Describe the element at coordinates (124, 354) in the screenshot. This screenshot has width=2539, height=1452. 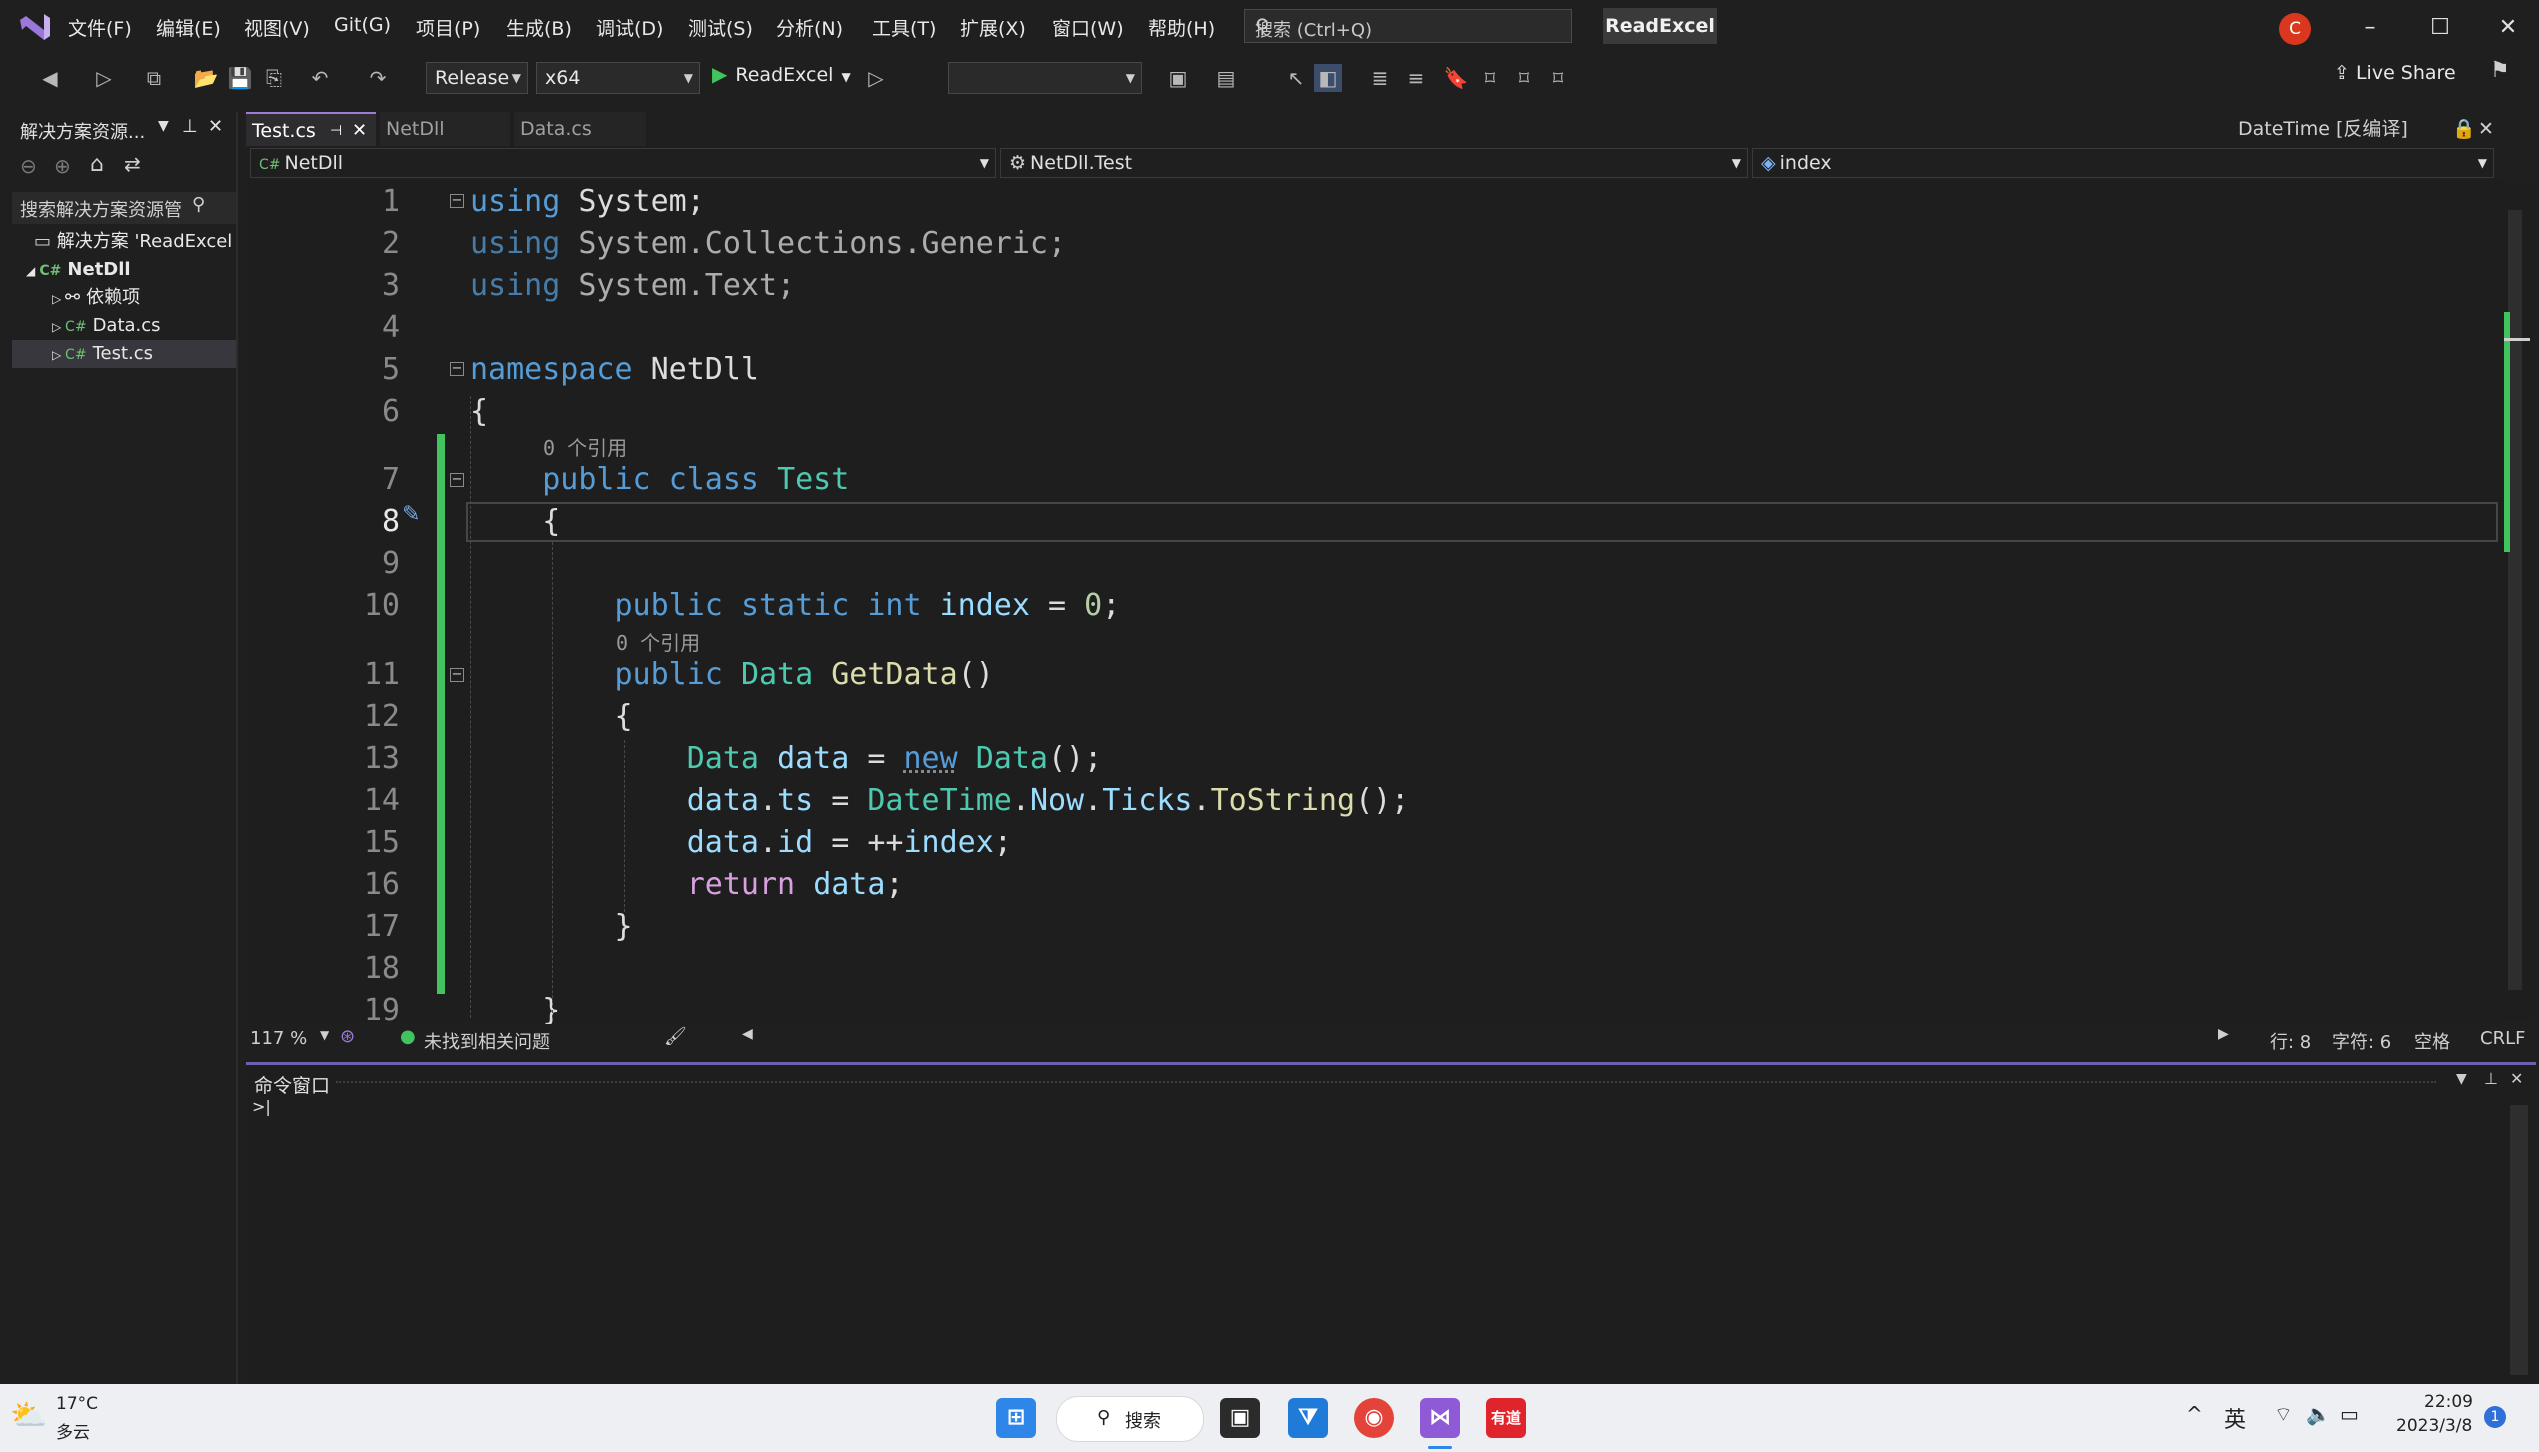
I see `tree-item-test-cs: ▷ C# Test.cs` at that location.